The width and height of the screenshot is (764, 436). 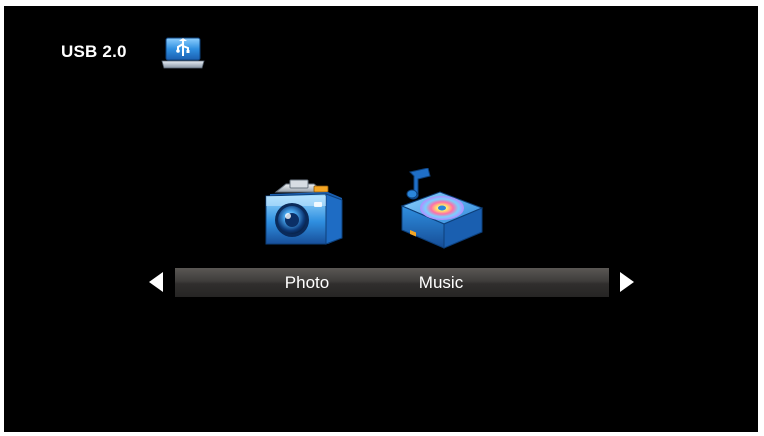 What do you see at coordinates (183, 53) in the screenshot?
I see `usb-drive-icon` at bounding box center [183, 53].